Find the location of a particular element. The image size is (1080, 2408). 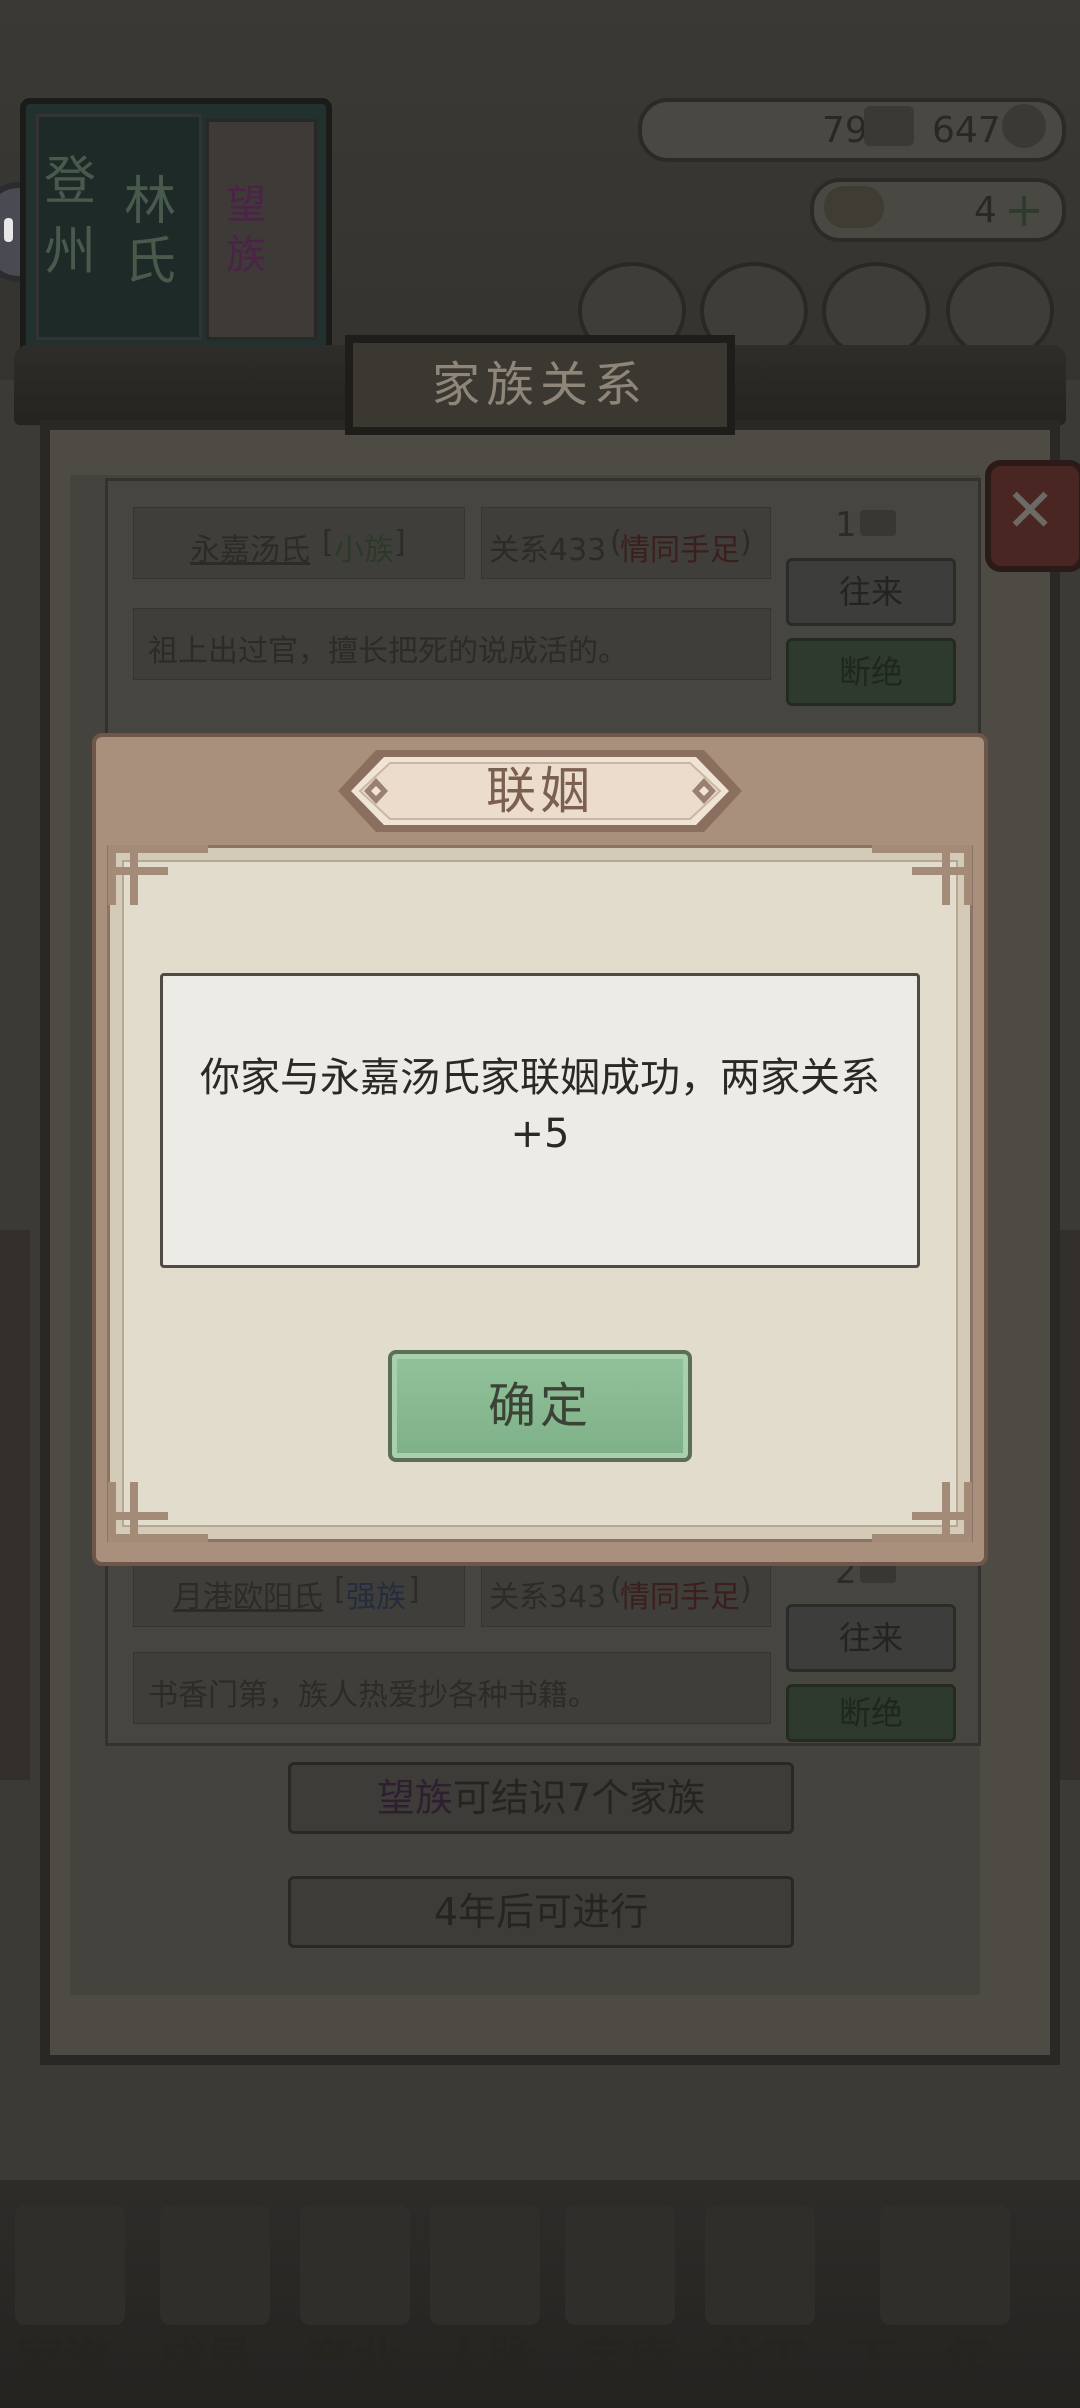

nav-division: 分工 is located at coordinates (760, 2355).